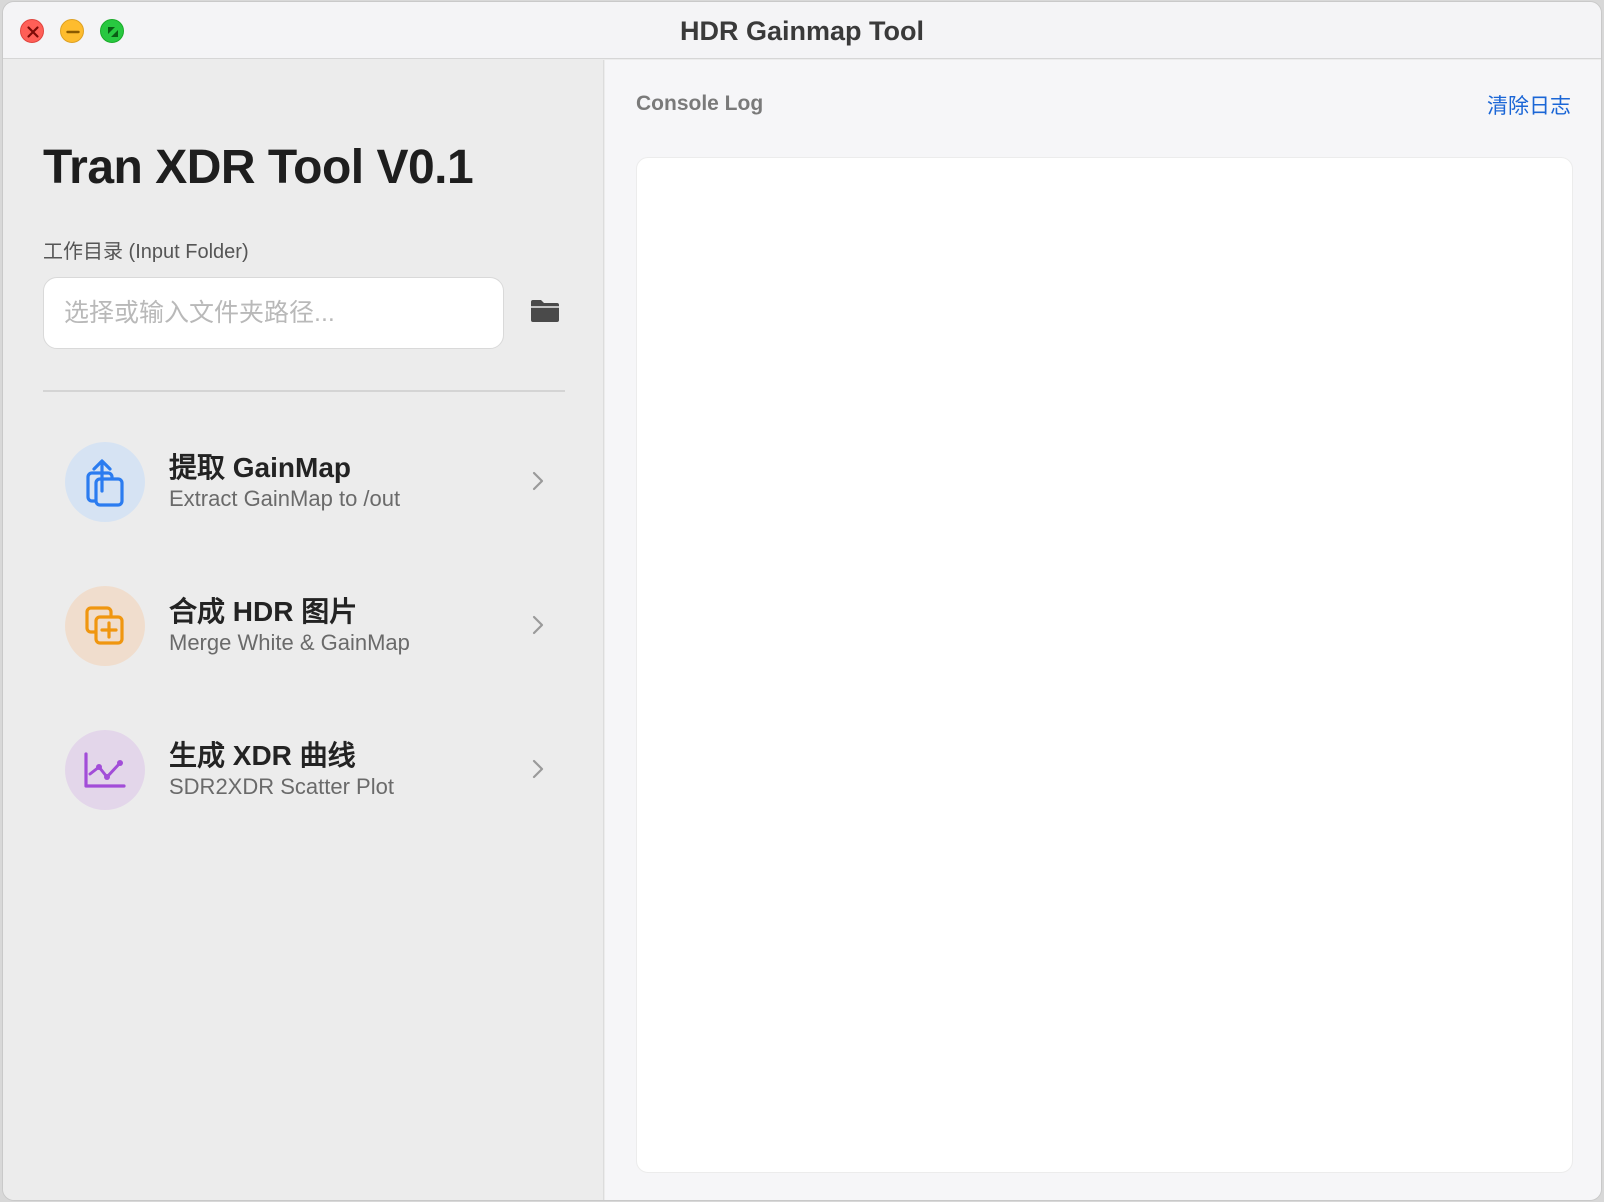 This screenshot has width=1604, height=1202. I want to click on browse-folder-button, so click(545, 311).